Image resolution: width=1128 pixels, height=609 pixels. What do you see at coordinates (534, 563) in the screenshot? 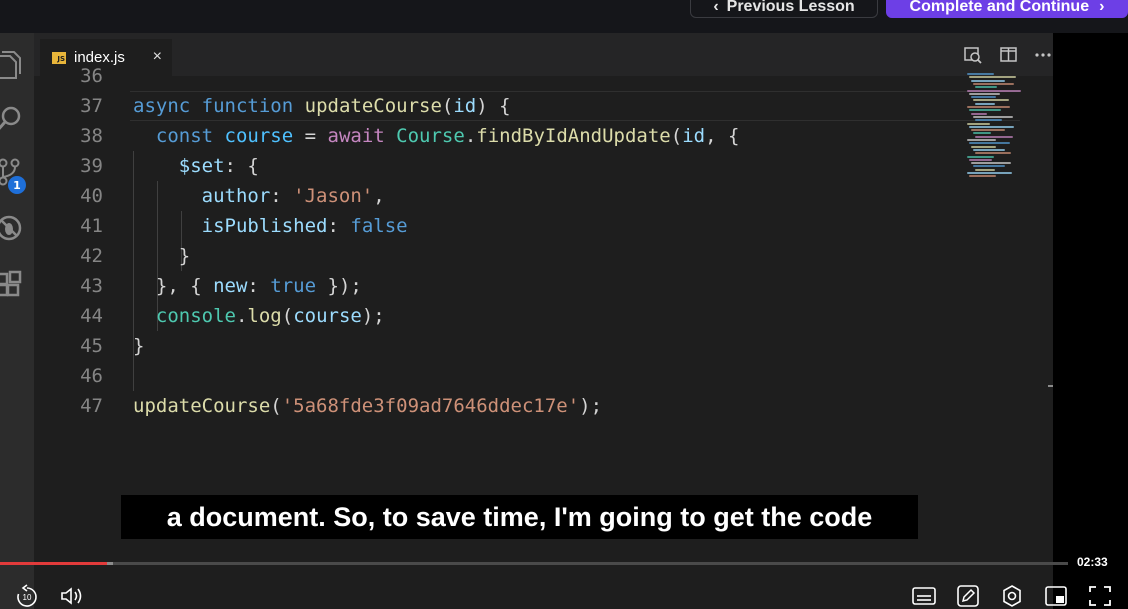
I see `progress-bar` at bounding box center [534, 563].